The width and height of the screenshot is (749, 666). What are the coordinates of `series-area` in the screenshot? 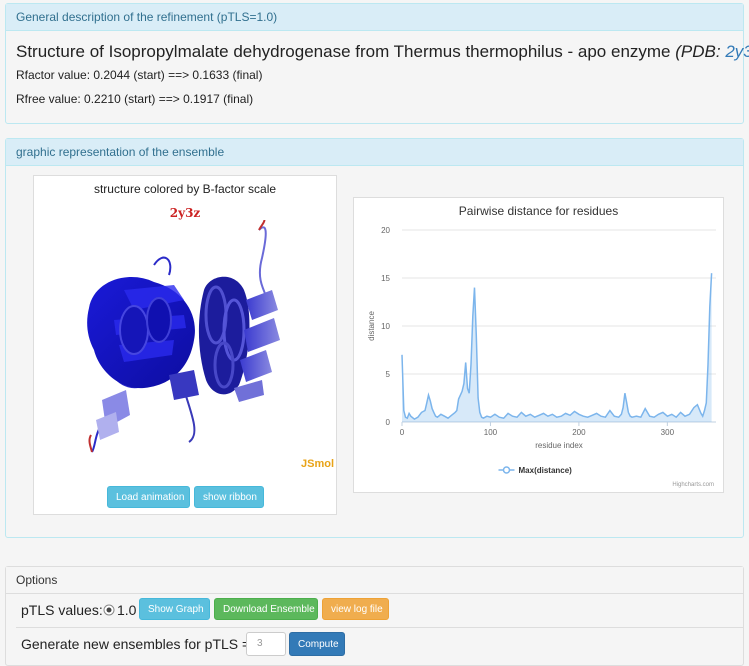 It's located at (557, 347).